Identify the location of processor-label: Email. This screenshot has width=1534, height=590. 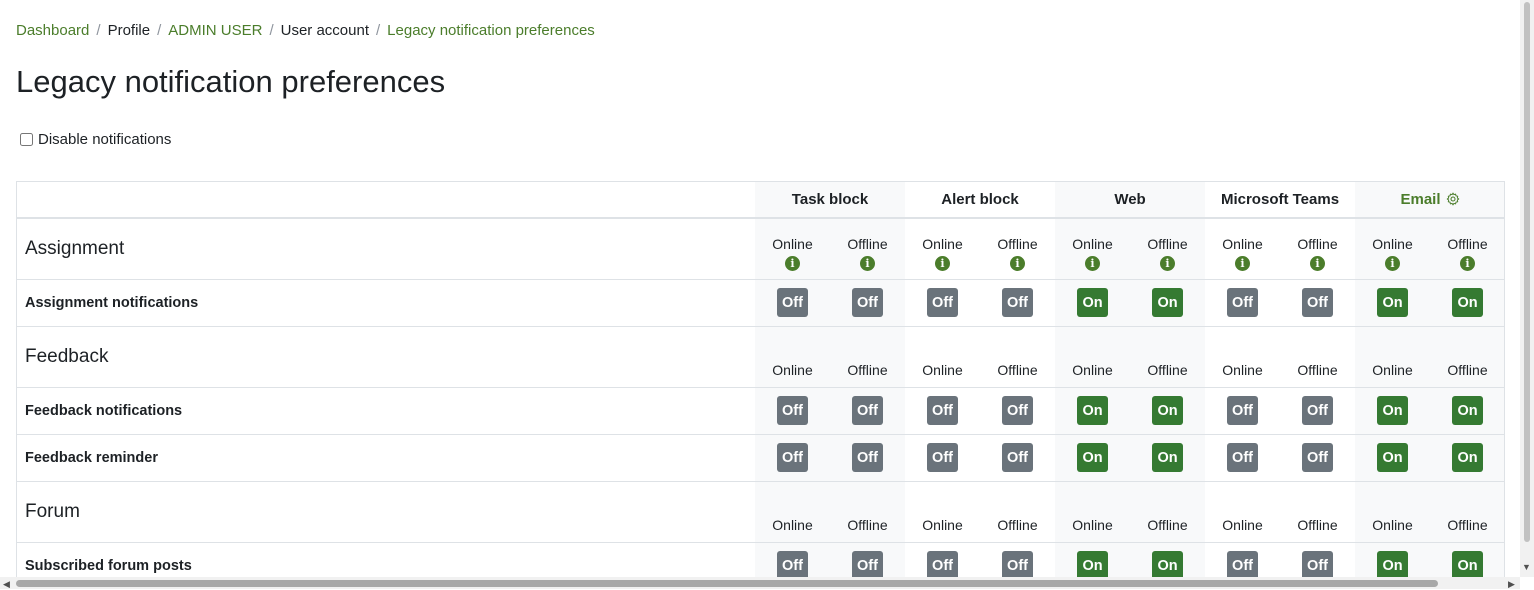
(1421, 199).